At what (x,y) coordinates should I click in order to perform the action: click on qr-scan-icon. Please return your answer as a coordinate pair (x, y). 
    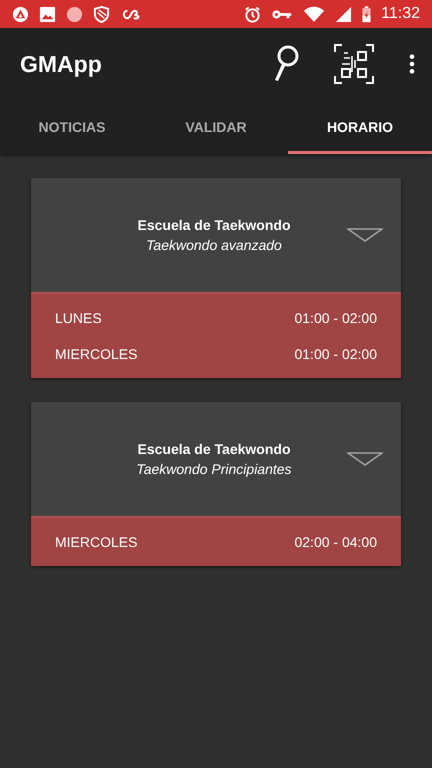
    Looking at the image, I should click on (354, 64).